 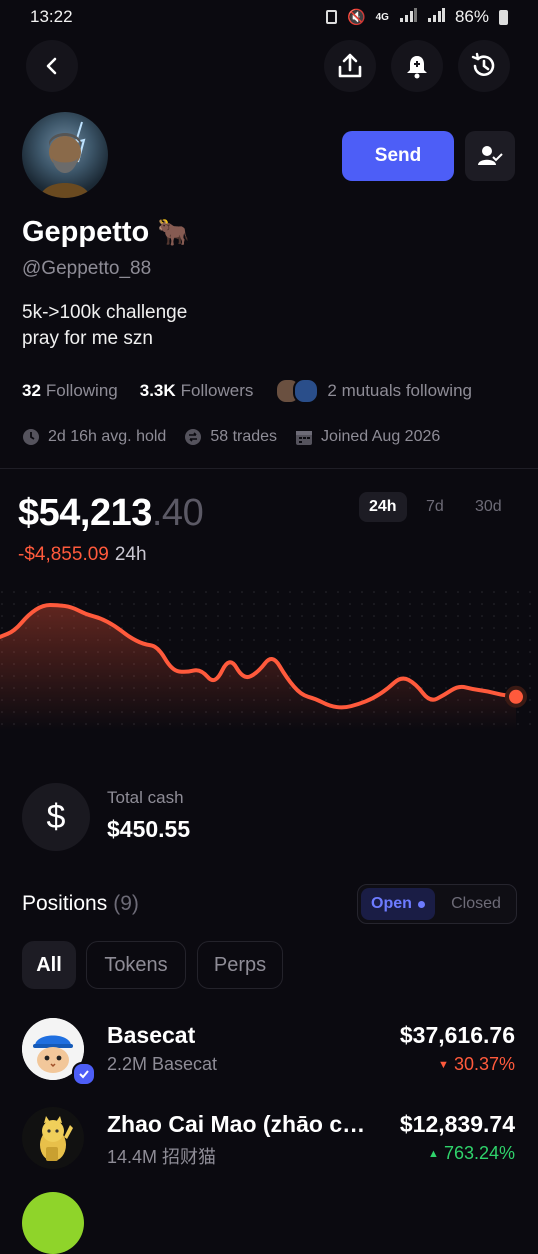 I want to click on range-7d: 7d, so click(x=435, y=507).